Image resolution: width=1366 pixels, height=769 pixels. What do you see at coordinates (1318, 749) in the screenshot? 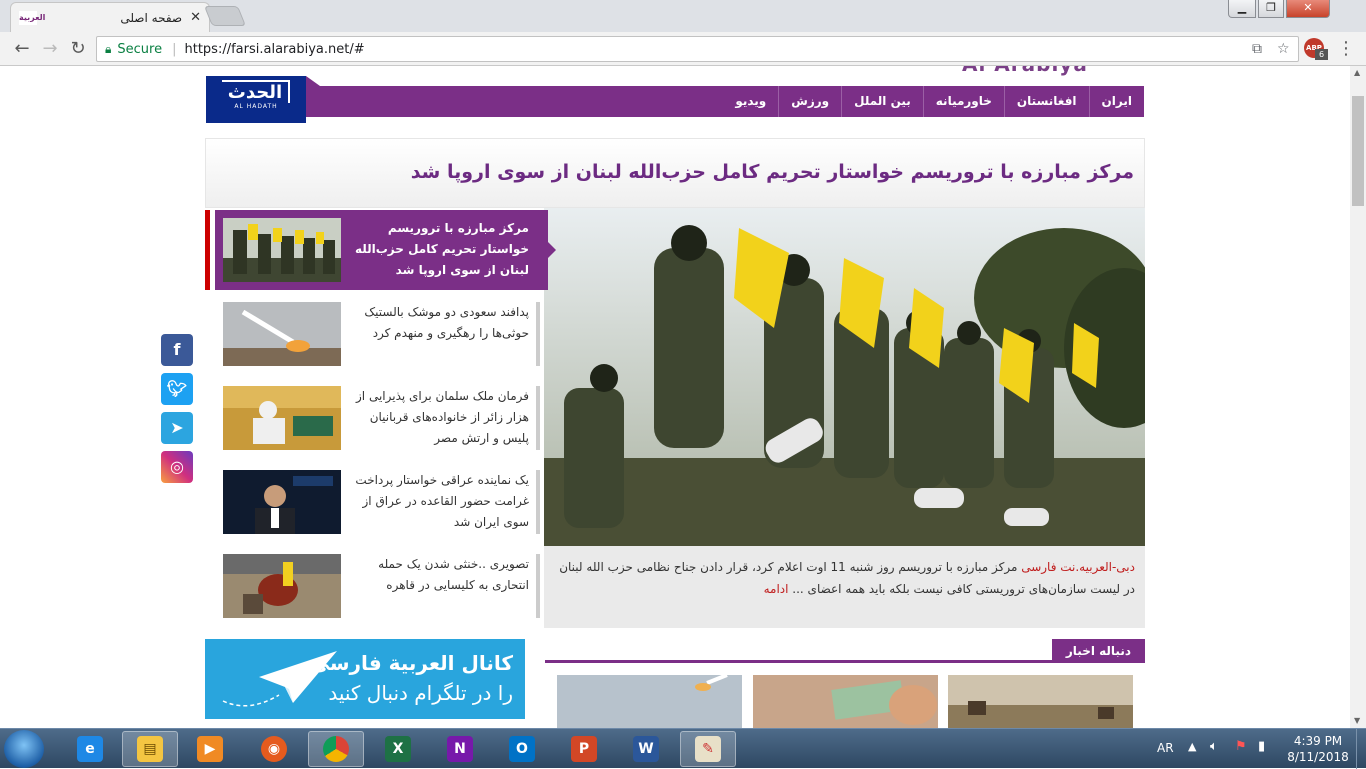
I see `system-clock: 4:39 PM 8/11/2018` at bounding box center [1318, 749].